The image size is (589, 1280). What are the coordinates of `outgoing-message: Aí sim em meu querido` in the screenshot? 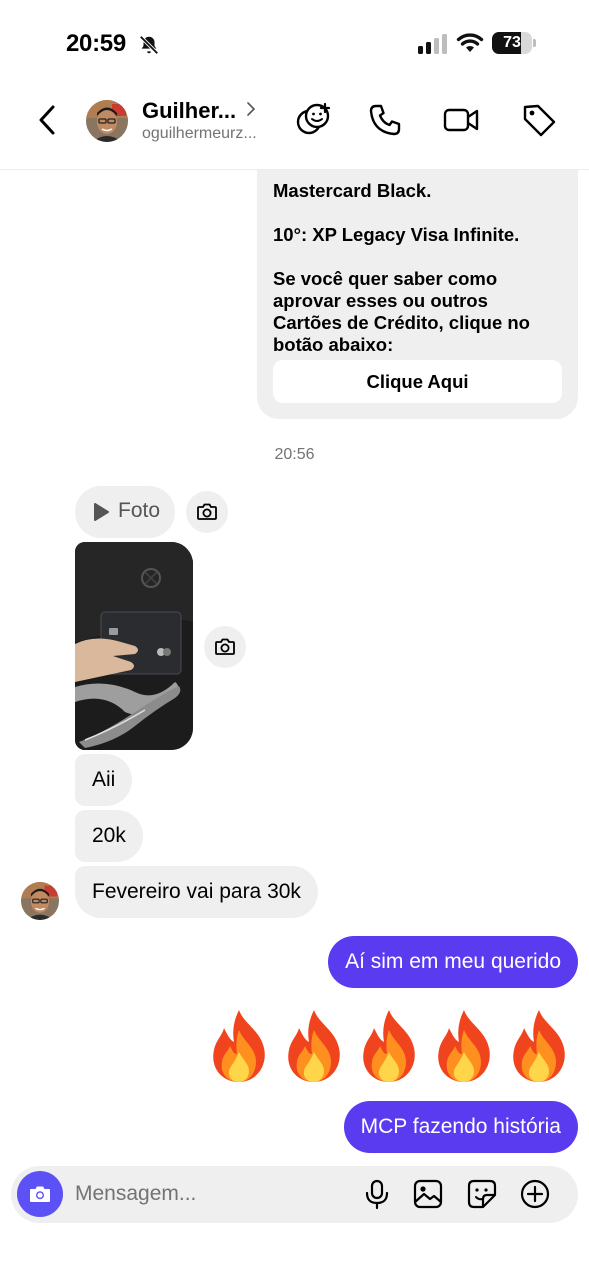 It's located at (453, 962).